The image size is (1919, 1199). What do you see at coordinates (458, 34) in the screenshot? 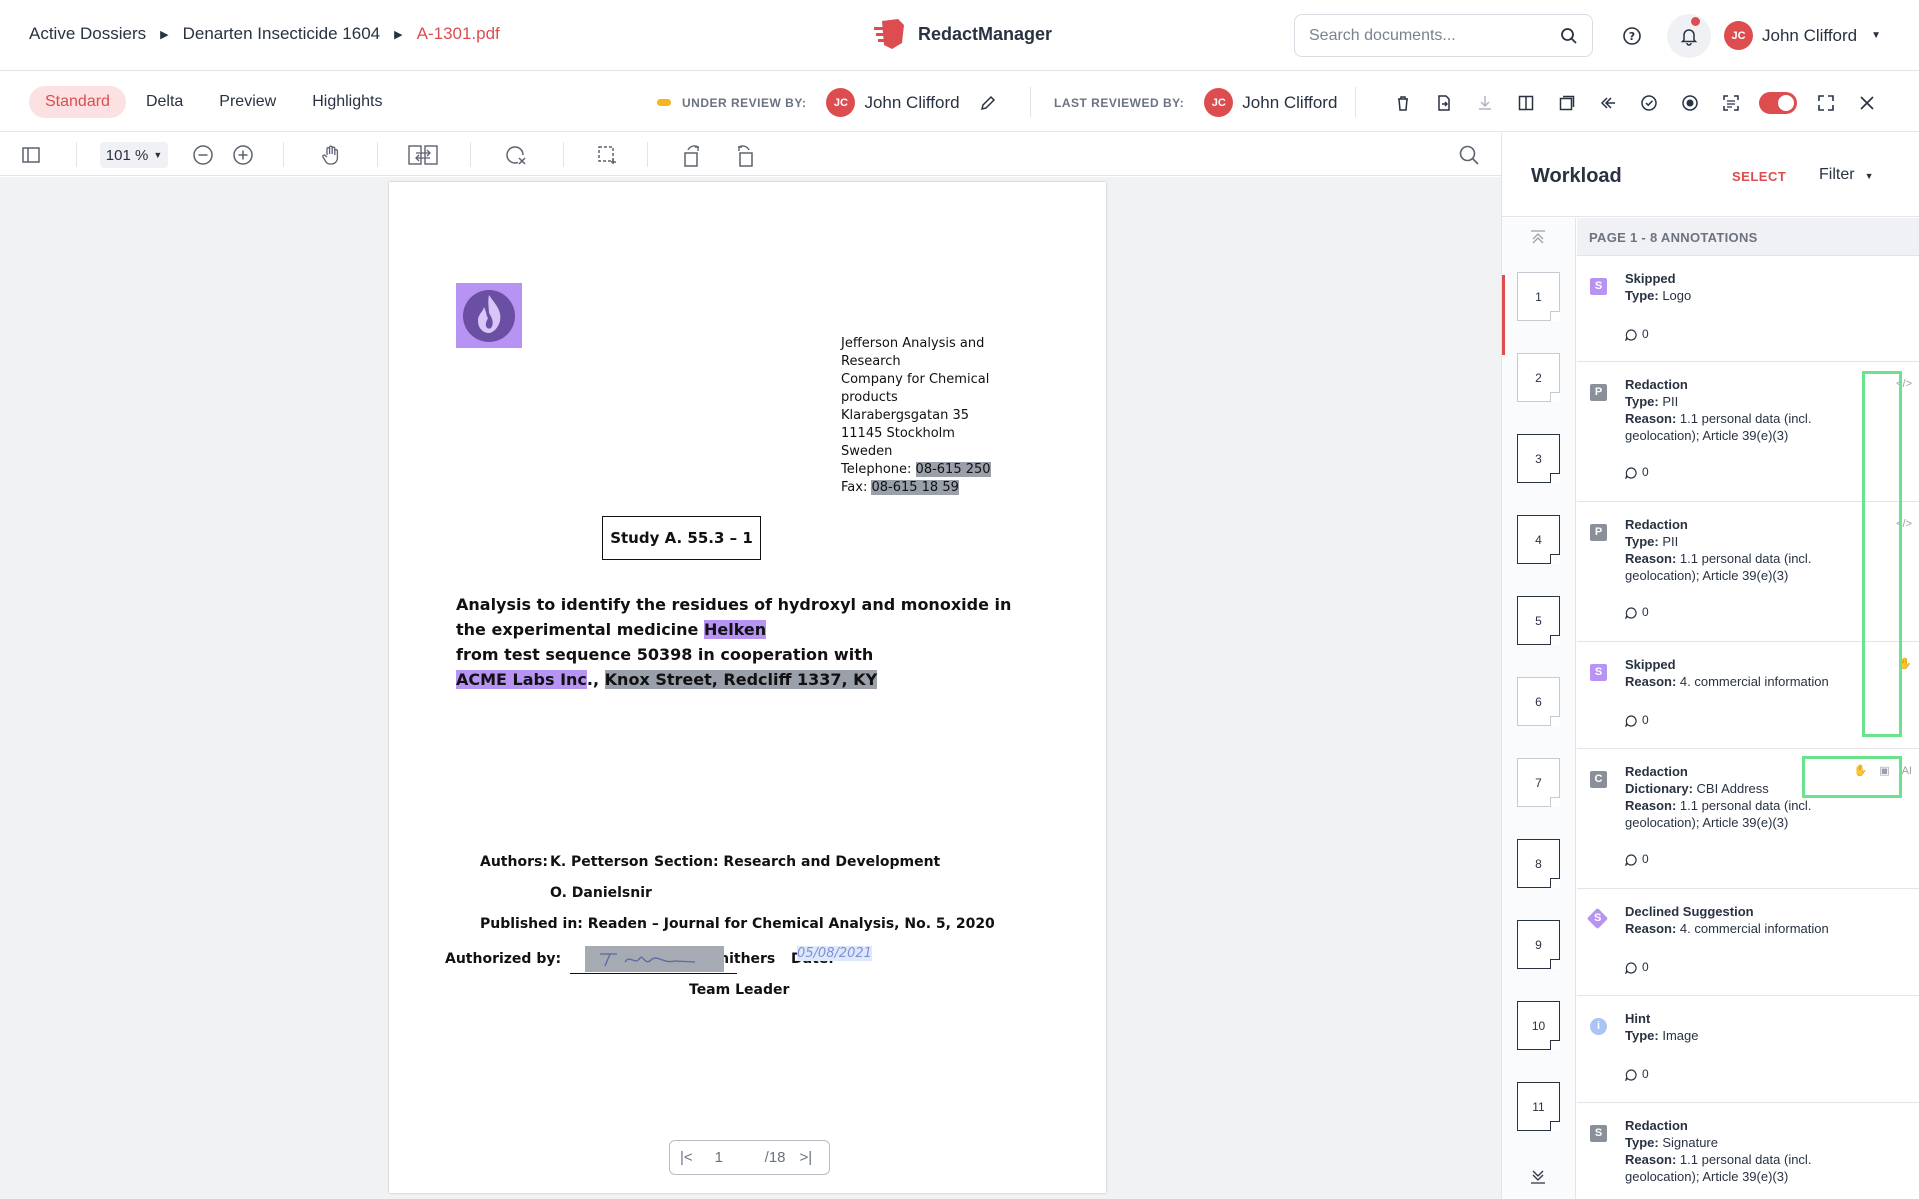
I see `breadcrumb-file: A-1301.pdf` at bounding box center [458, 34].